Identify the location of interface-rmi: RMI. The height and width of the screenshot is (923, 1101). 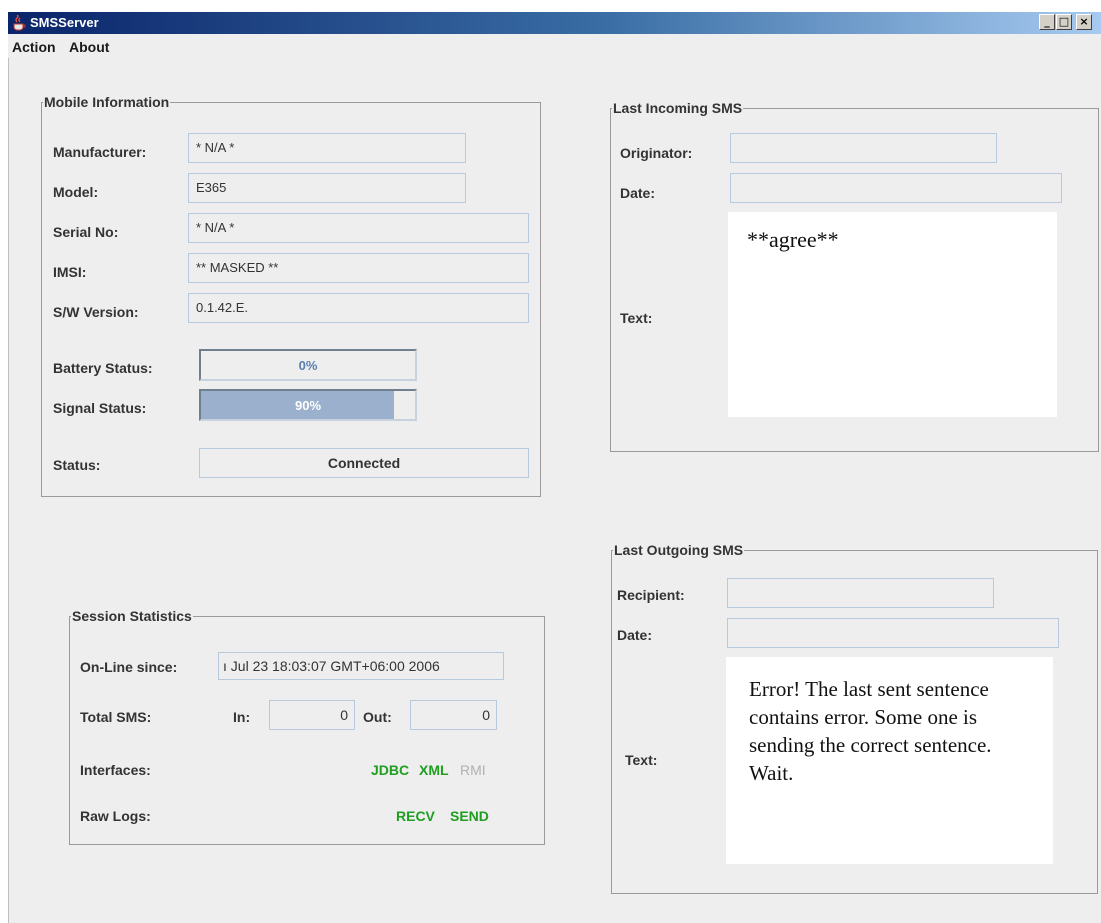
(473, 770).